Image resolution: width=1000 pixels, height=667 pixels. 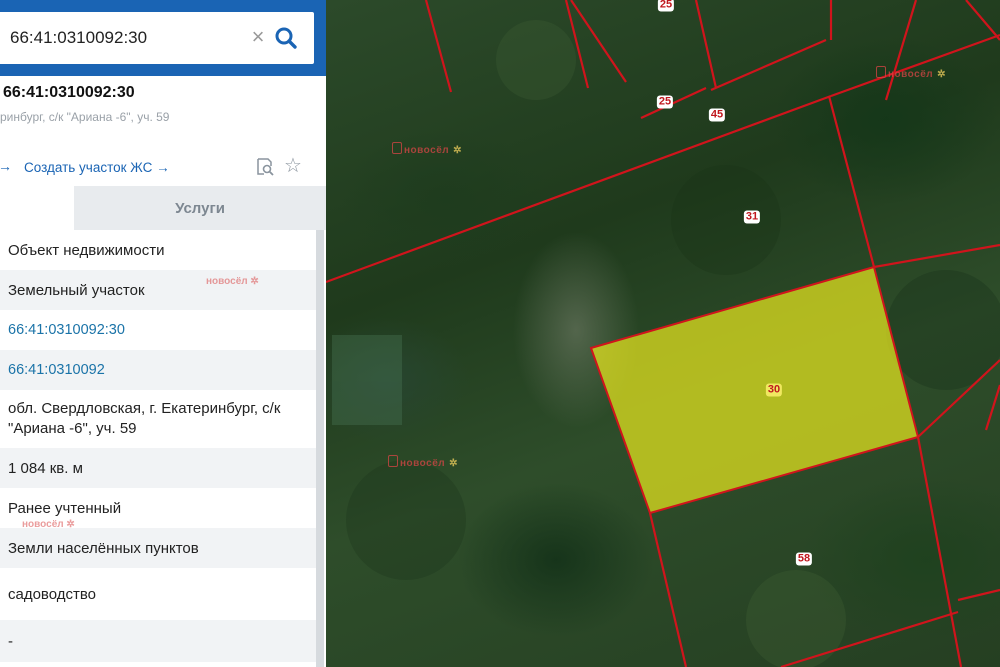 I want to click on row-extra: -, so click(x=158, y=641).